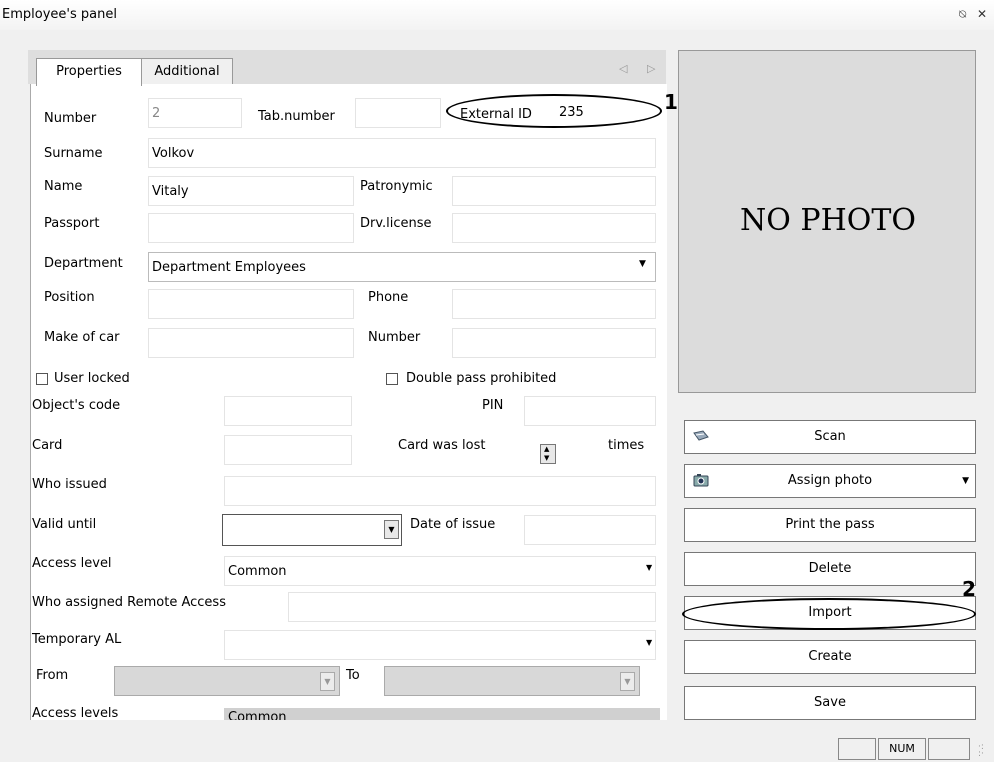 The height and width of the screenshot is (762, 994). I want to click on to-label: To, so click(353, 675).